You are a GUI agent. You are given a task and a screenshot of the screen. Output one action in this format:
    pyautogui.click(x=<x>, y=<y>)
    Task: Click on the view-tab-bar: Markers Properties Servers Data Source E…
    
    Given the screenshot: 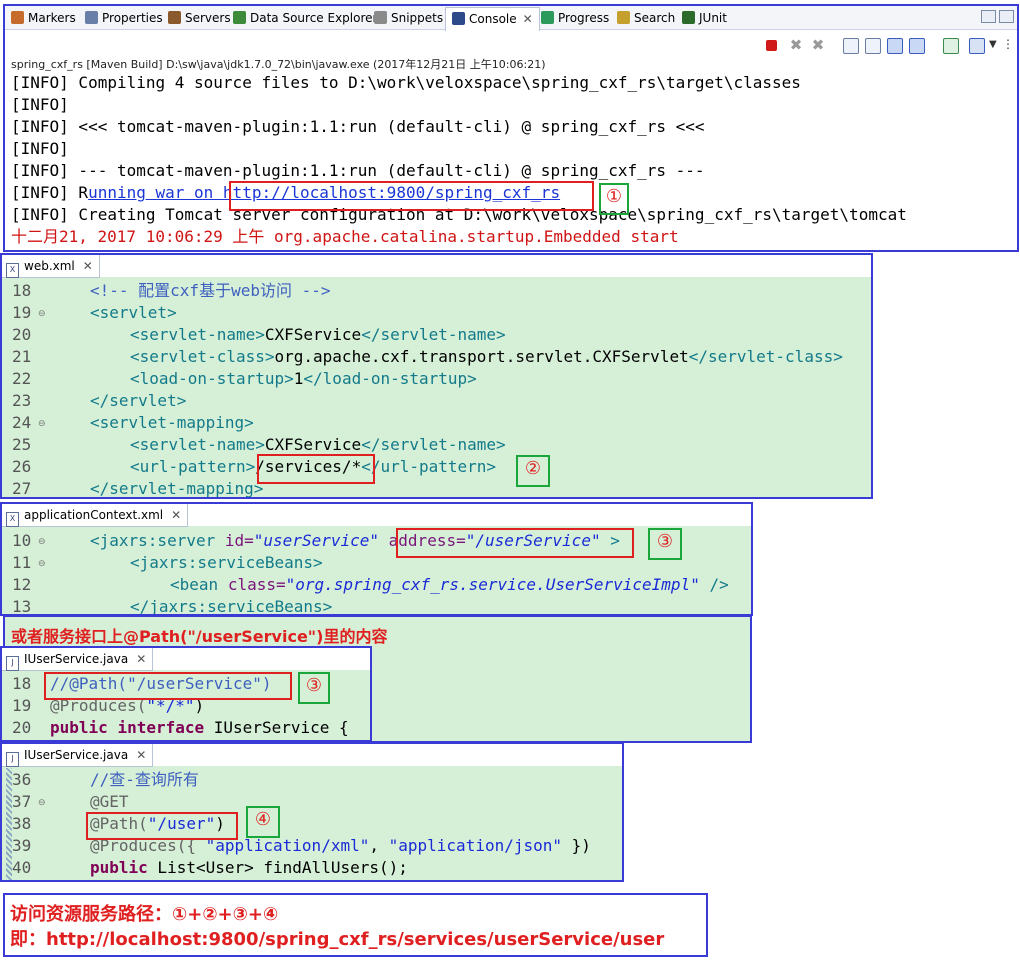 What is the action you would take?
    pyautogui.click(x=511, y=18)
    